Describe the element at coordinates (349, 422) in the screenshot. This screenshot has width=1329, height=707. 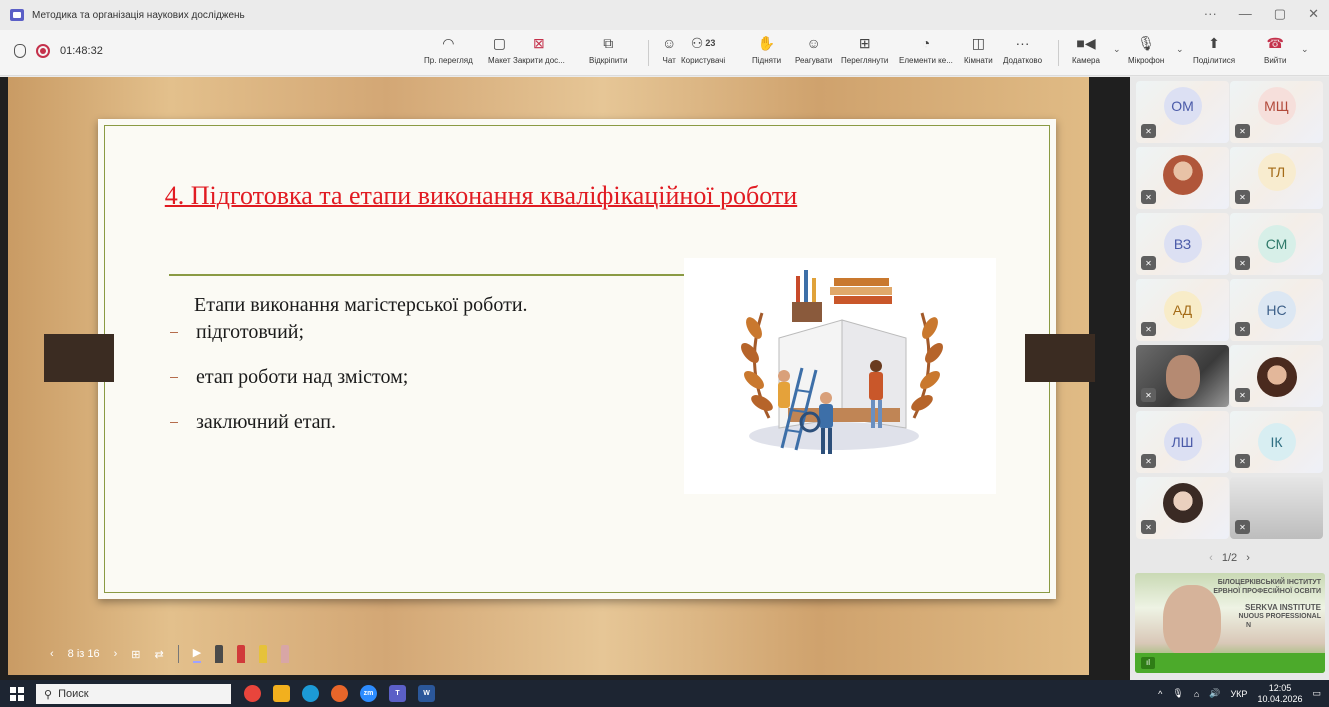
I see `slide-list-item: заключний етап.` at that location.